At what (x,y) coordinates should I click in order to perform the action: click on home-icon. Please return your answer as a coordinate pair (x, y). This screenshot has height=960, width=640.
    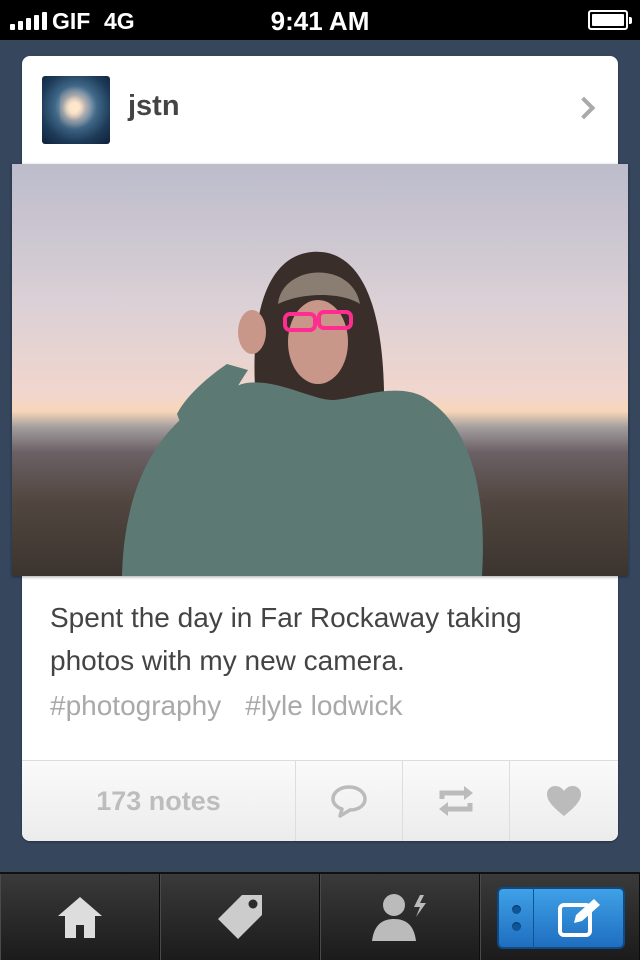
    Looking at the image, I should click on (80, 917).